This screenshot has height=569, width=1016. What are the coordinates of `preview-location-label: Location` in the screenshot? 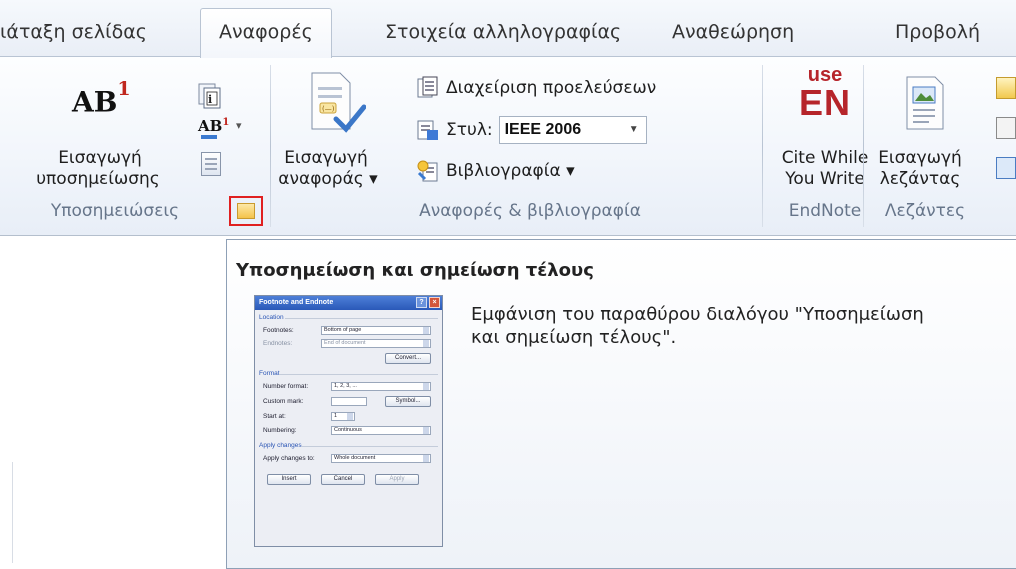 It's located at (271, 317).